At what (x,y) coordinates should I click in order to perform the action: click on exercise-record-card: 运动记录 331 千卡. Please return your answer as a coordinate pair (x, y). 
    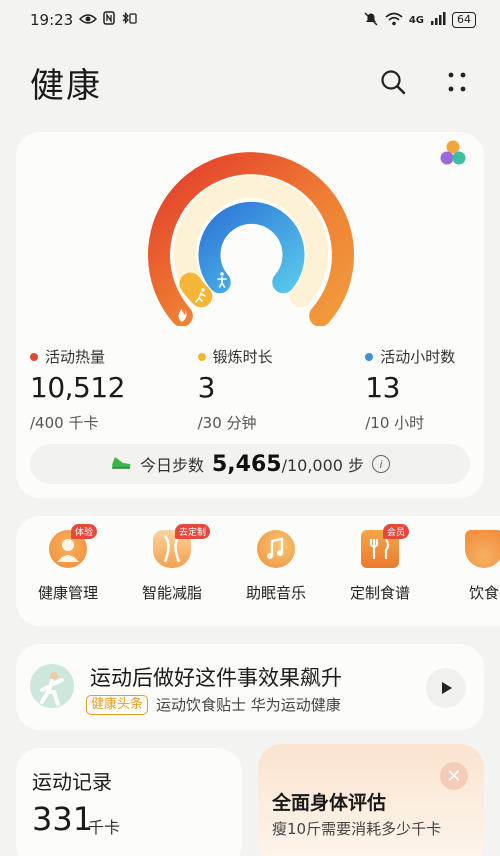
    Looking at the image, I should click on (129, 802).